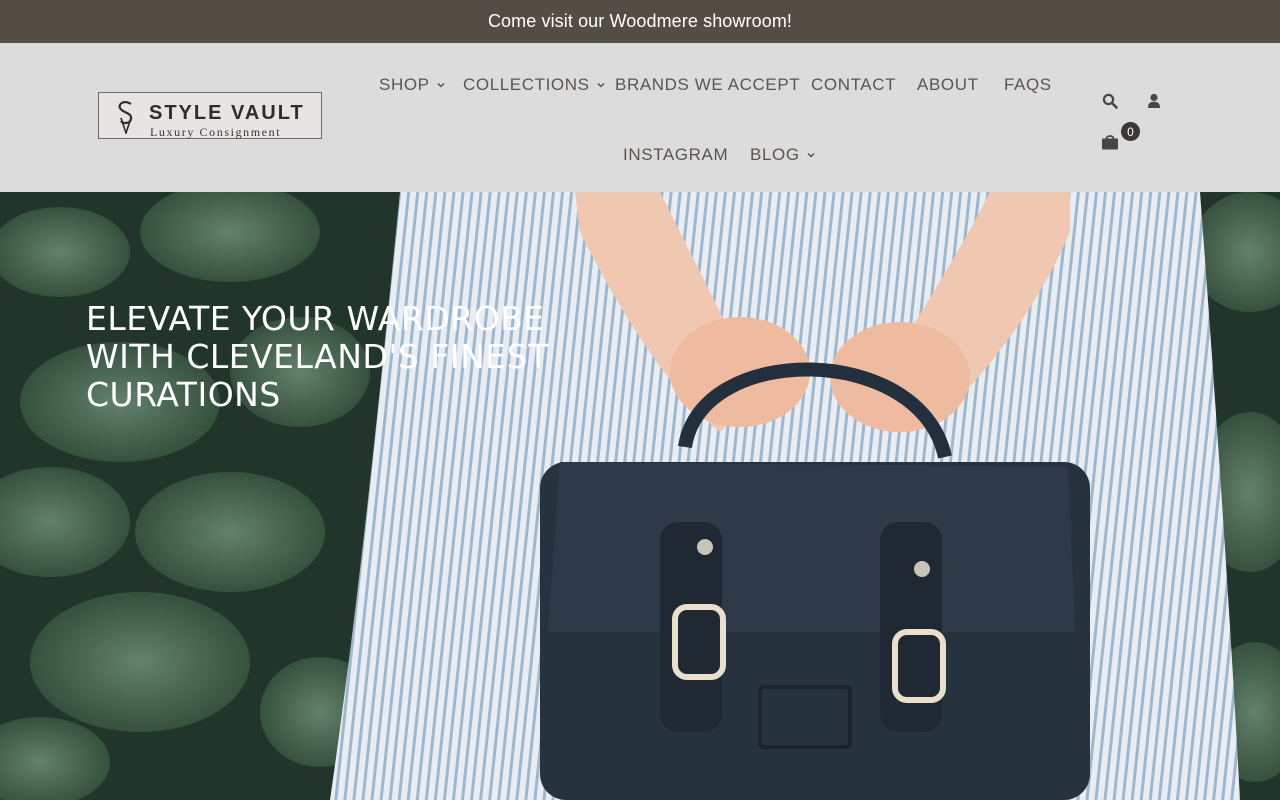  I want to click on nav-faqs-label: FAQS, so click(1028, 84).